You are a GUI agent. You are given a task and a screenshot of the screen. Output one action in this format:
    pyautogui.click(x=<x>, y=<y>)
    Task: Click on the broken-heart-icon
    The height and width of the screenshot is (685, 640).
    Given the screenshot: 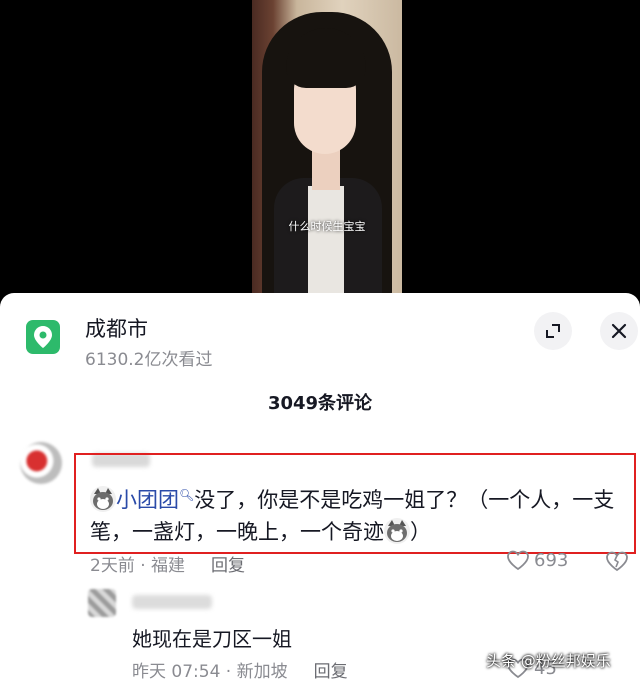 What is the action you would take?
    pyautogui.click(x=617, y=561)
    